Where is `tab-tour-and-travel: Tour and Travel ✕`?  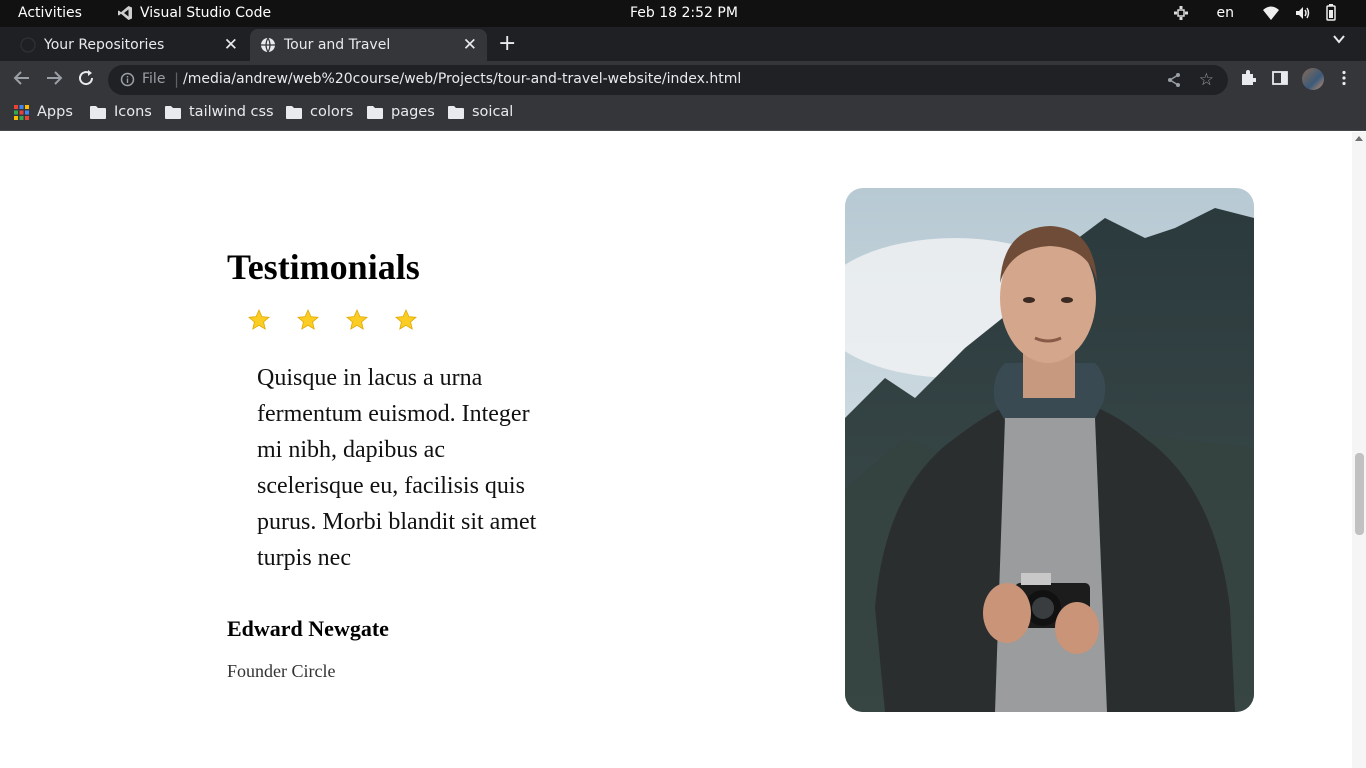 tab-tour-and-travel: Tour and Travel ✕ is located at coordinates (368, 45).